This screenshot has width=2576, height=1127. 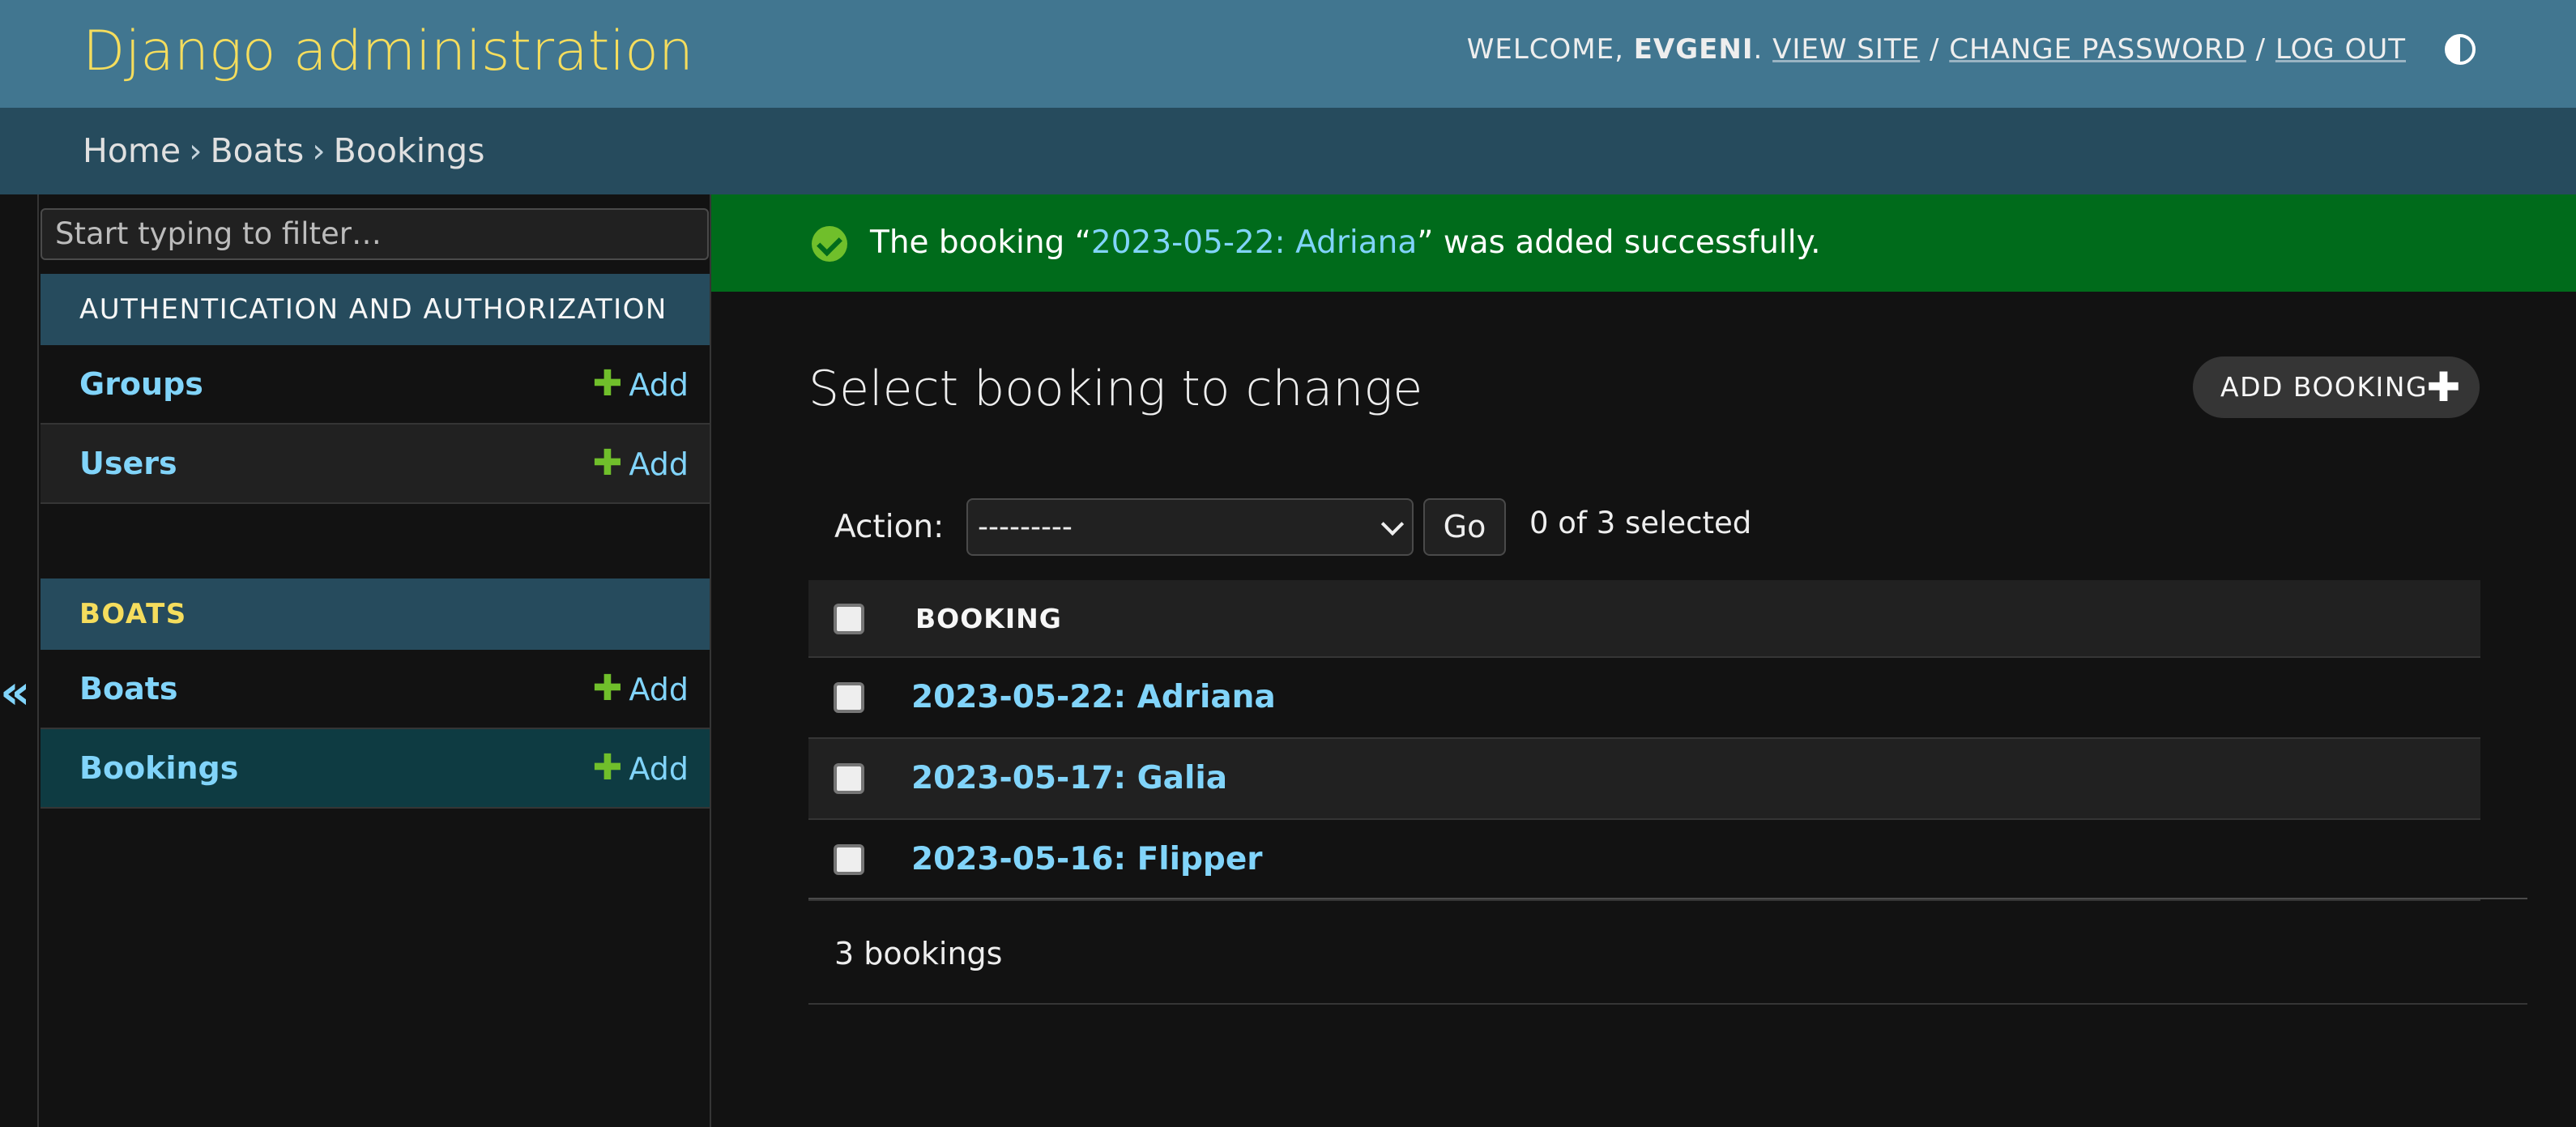 I want to click on page-title: Select booking to change, so click(x=1116, y=389).